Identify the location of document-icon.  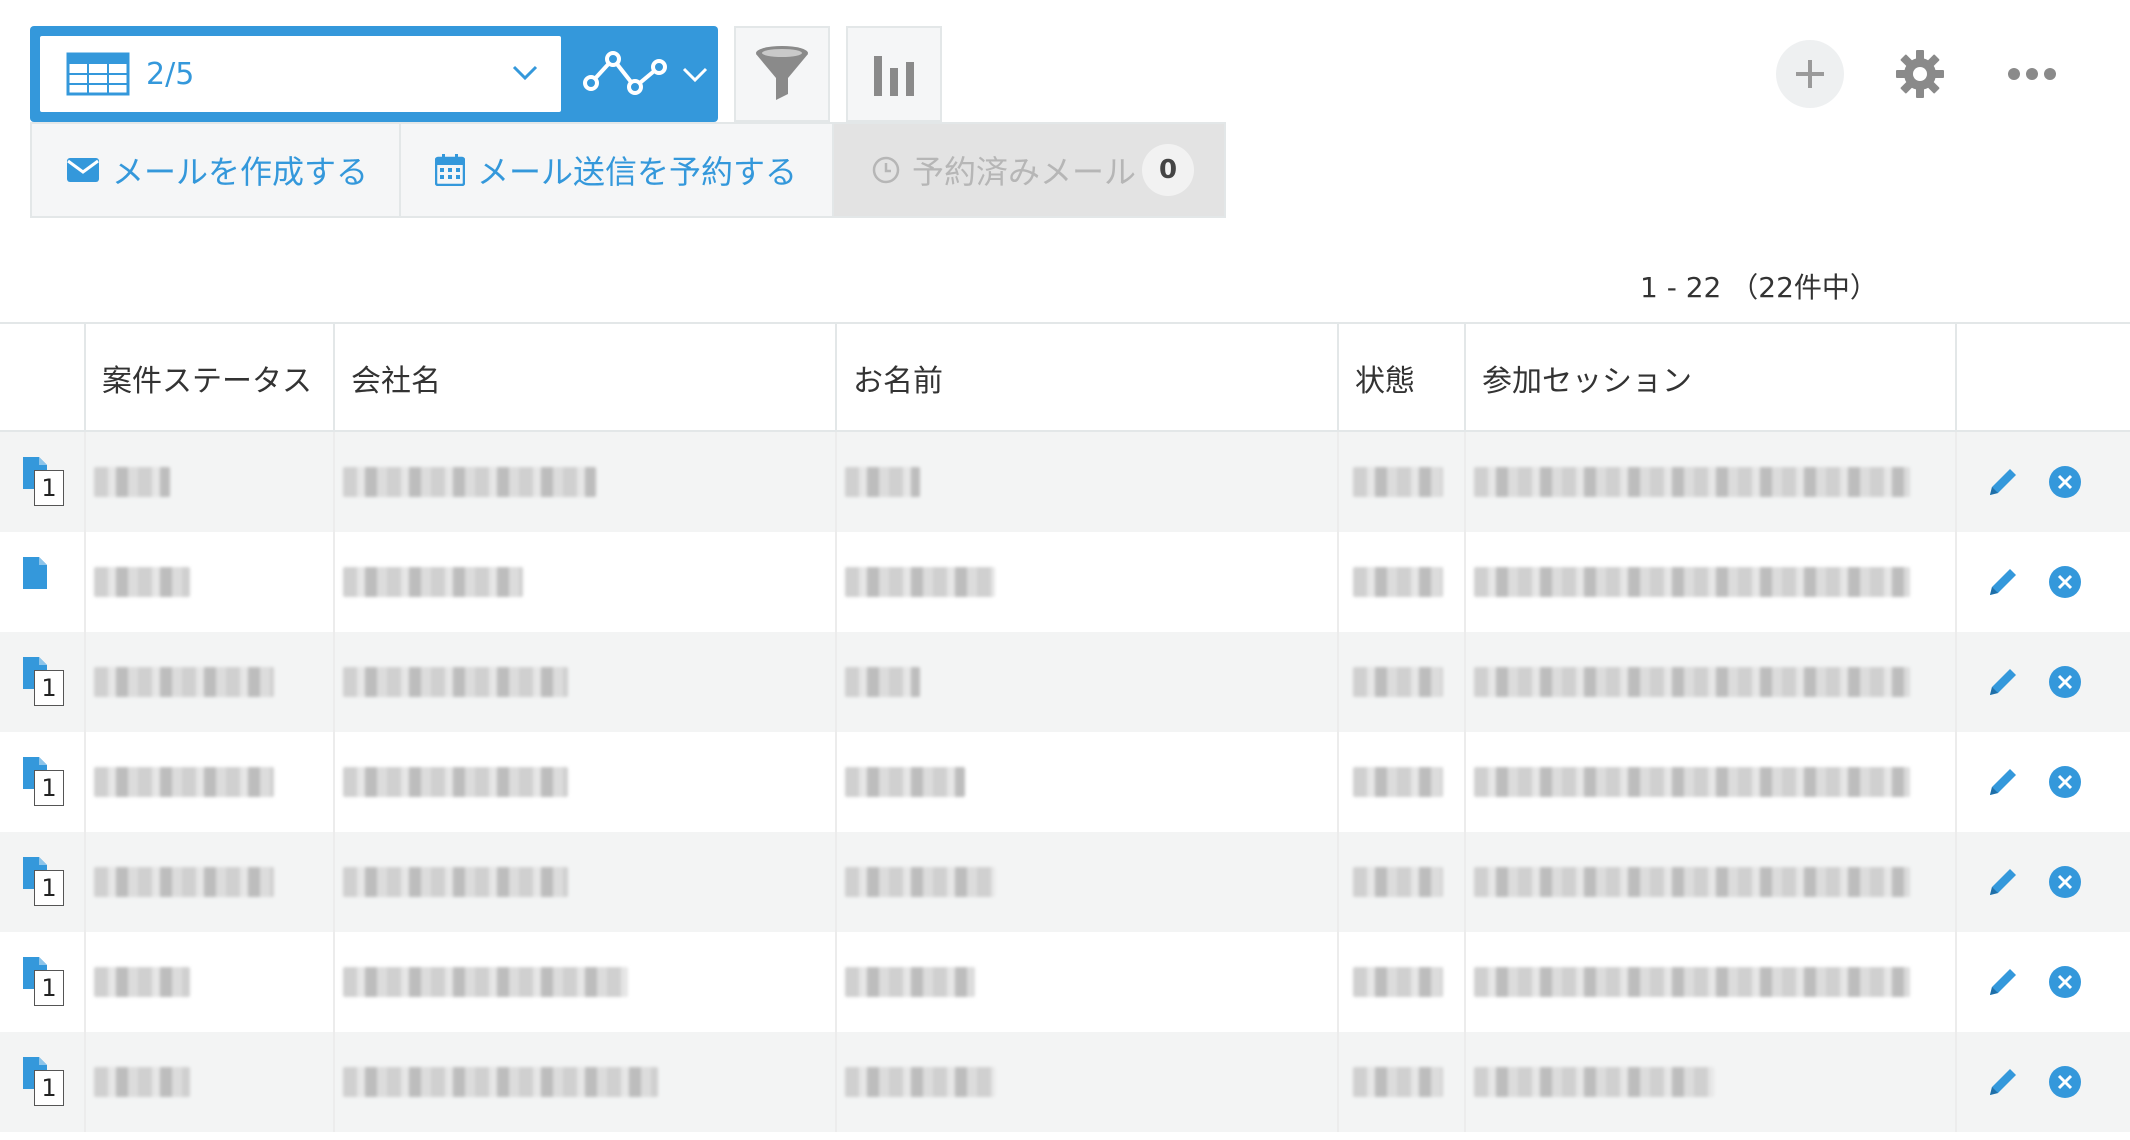
(44, 582).